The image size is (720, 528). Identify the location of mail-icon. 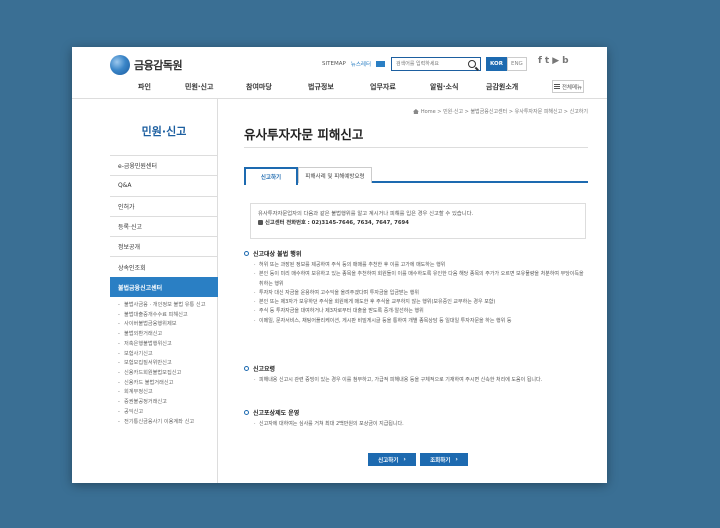
(381, 64).